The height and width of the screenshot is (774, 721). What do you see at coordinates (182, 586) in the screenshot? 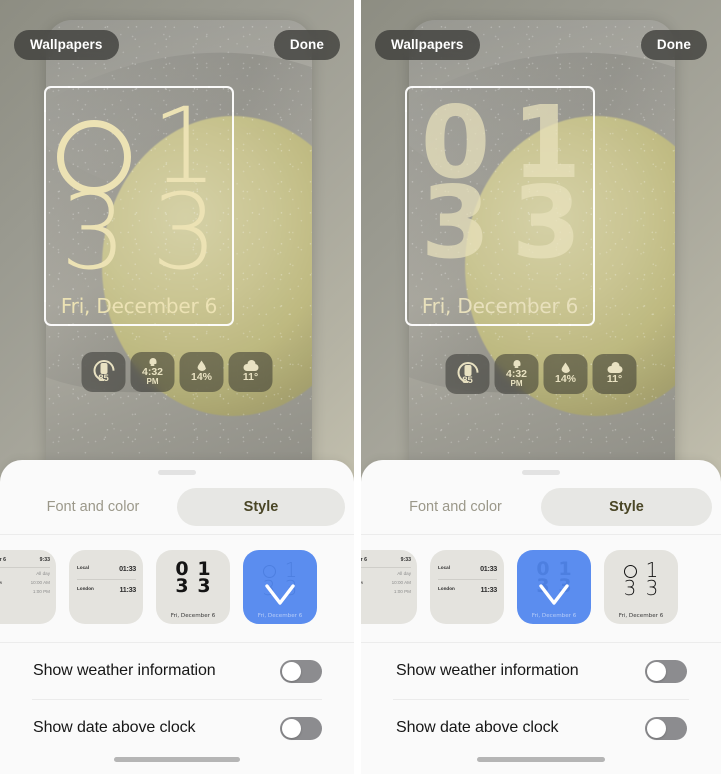
I see `thumb-bold-d3: 3` at bounding box center [182, 586].